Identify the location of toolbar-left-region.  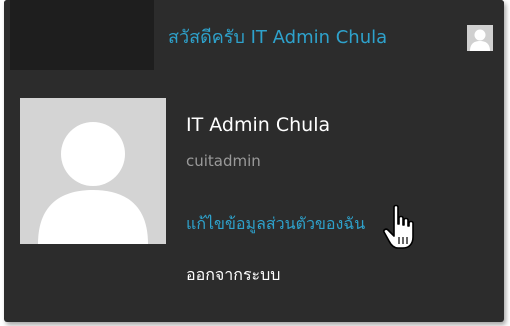
(82, 35).